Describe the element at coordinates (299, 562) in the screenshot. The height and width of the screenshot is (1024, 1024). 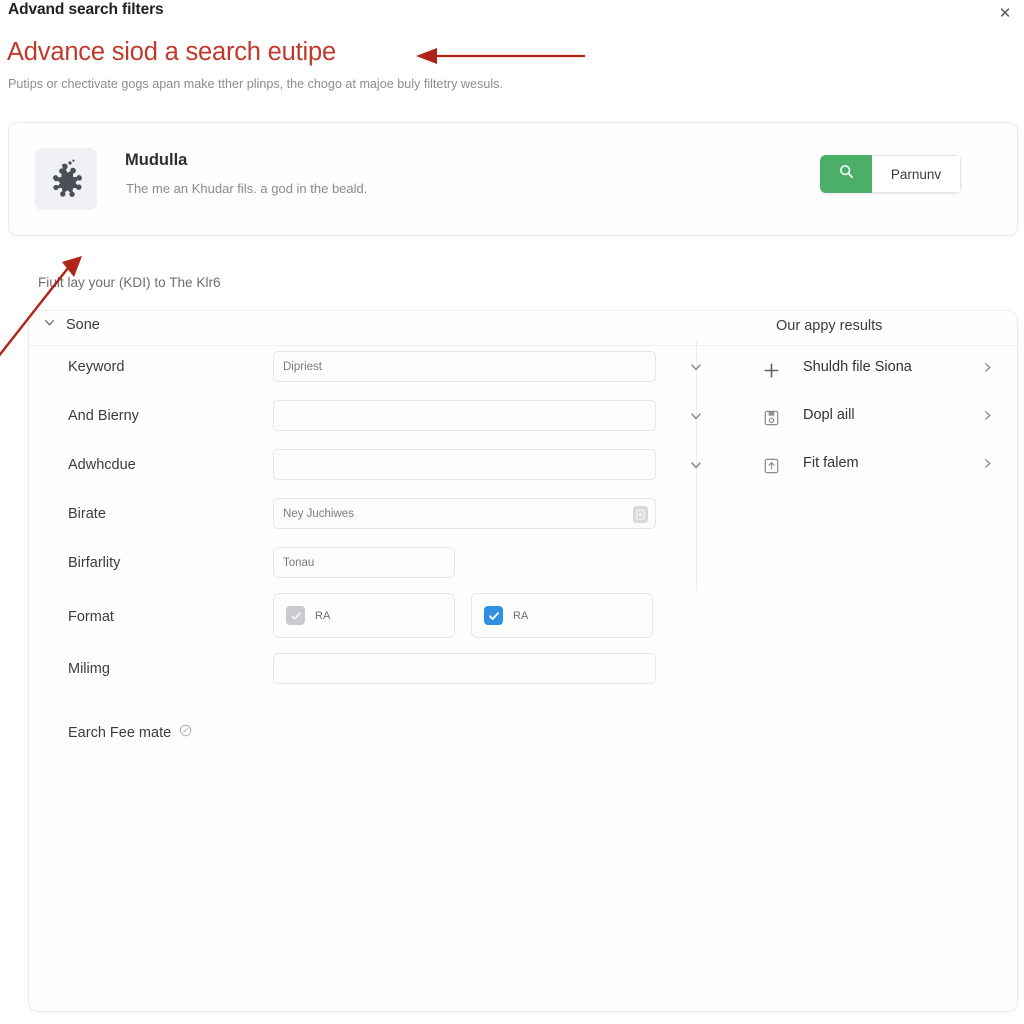
I see `field-value: Tonau` at that location.